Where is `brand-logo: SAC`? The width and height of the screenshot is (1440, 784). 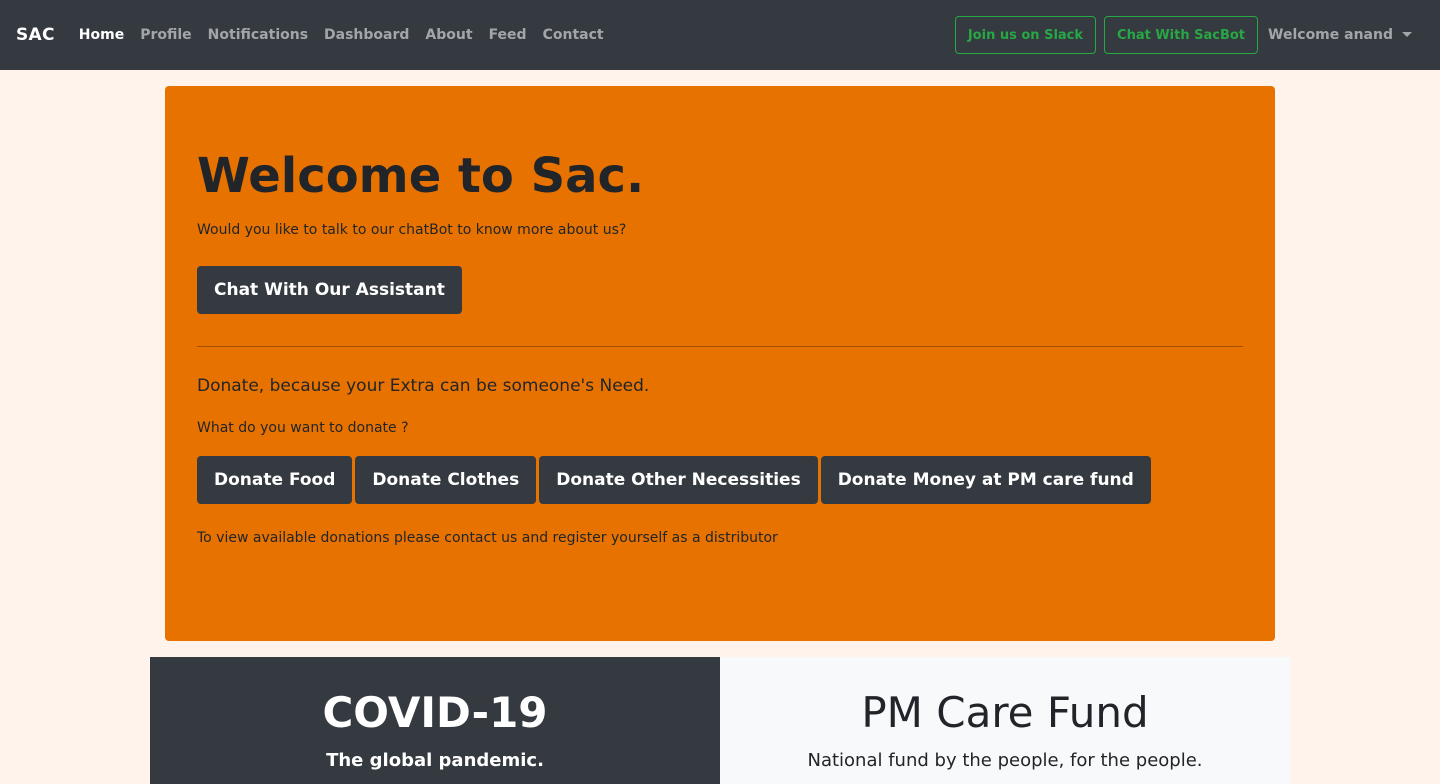
brand-logo: SAC is located at coordinates (35, 35).